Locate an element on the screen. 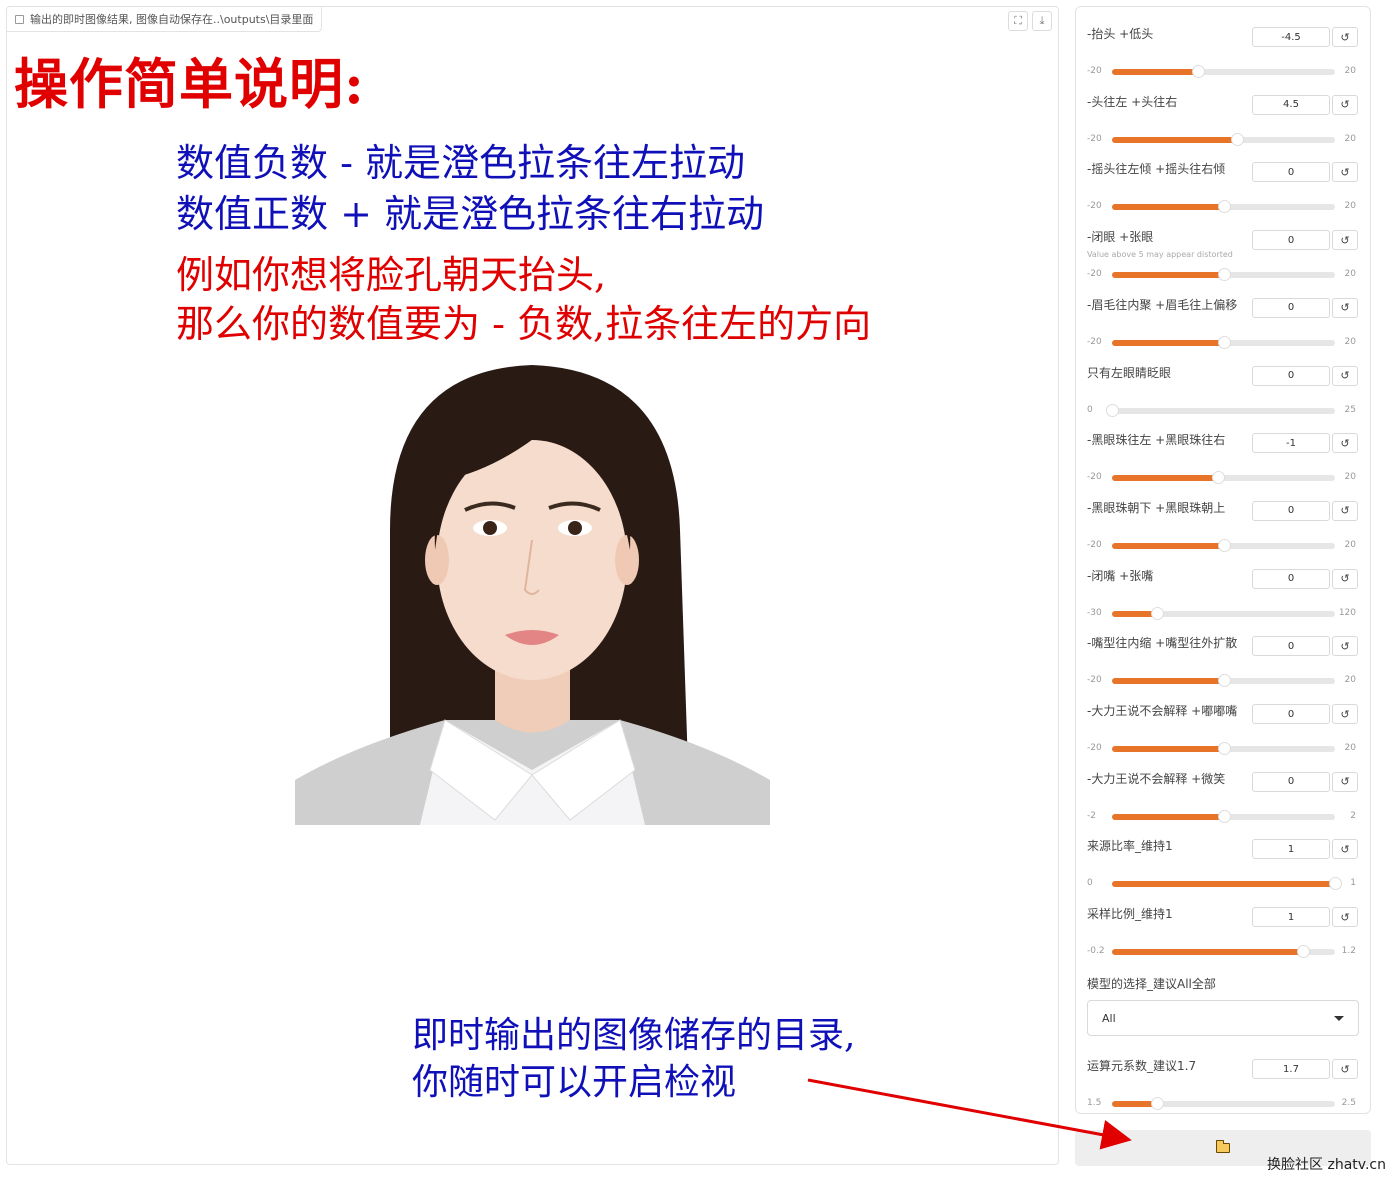 The image size is (1390, 1178). slider-8: -闭嘴 +张嘴 0 ↺ -30 120 is located at coordinates (1223, 595).